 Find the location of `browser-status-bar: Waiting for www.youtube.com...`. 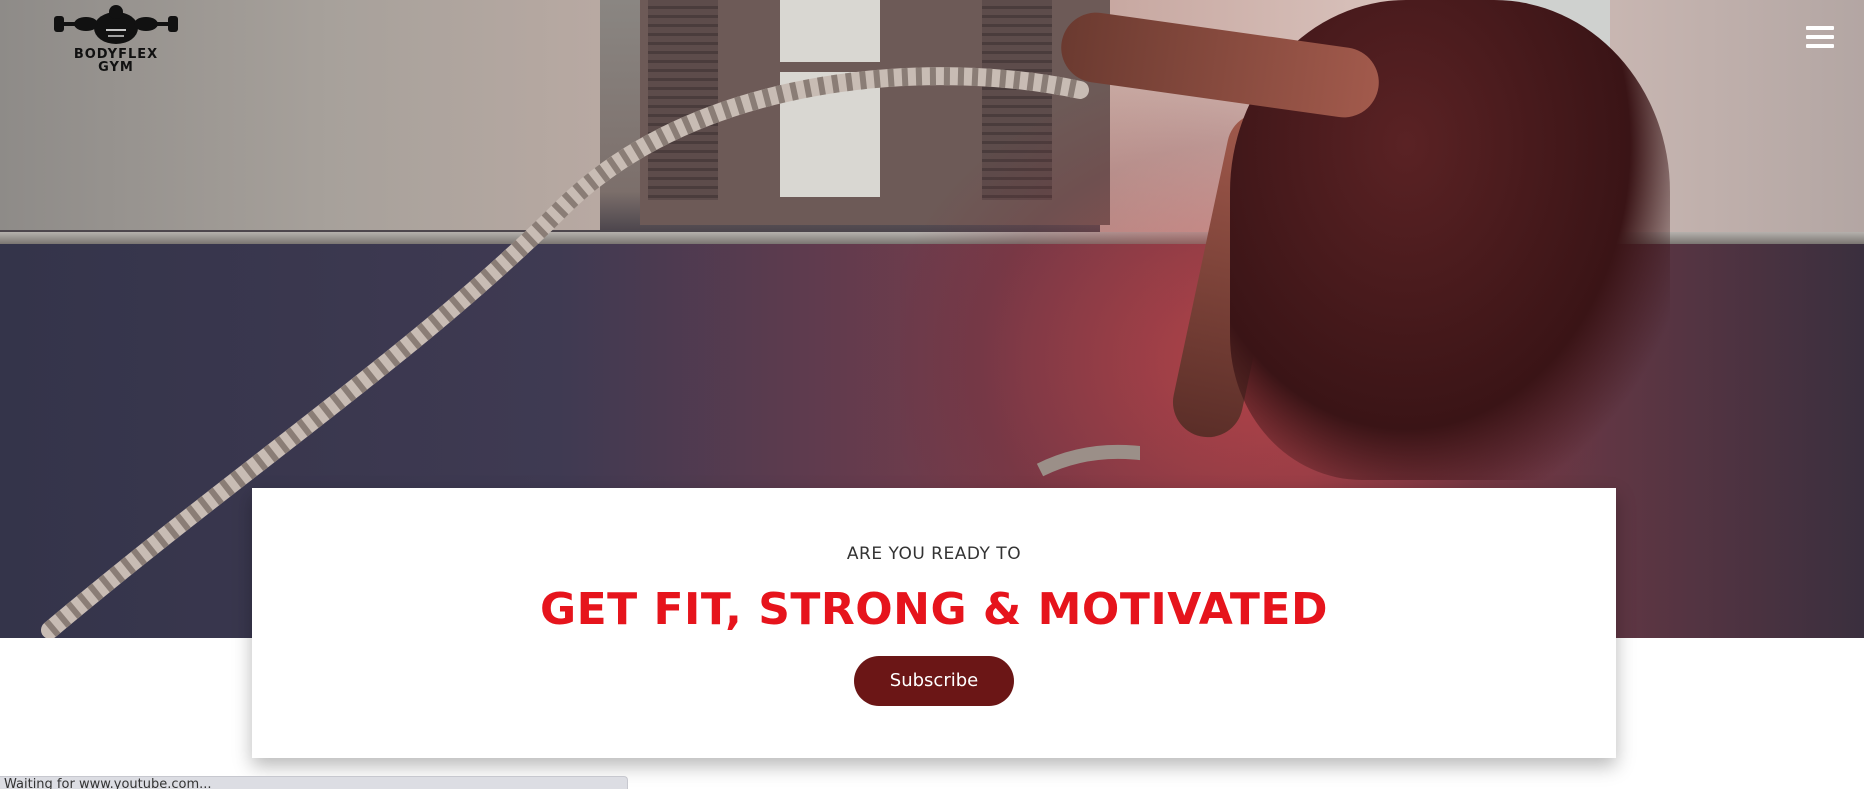

browser-status-bar: Waiting for www.youtube.com... is located at coordinates (314, 782).